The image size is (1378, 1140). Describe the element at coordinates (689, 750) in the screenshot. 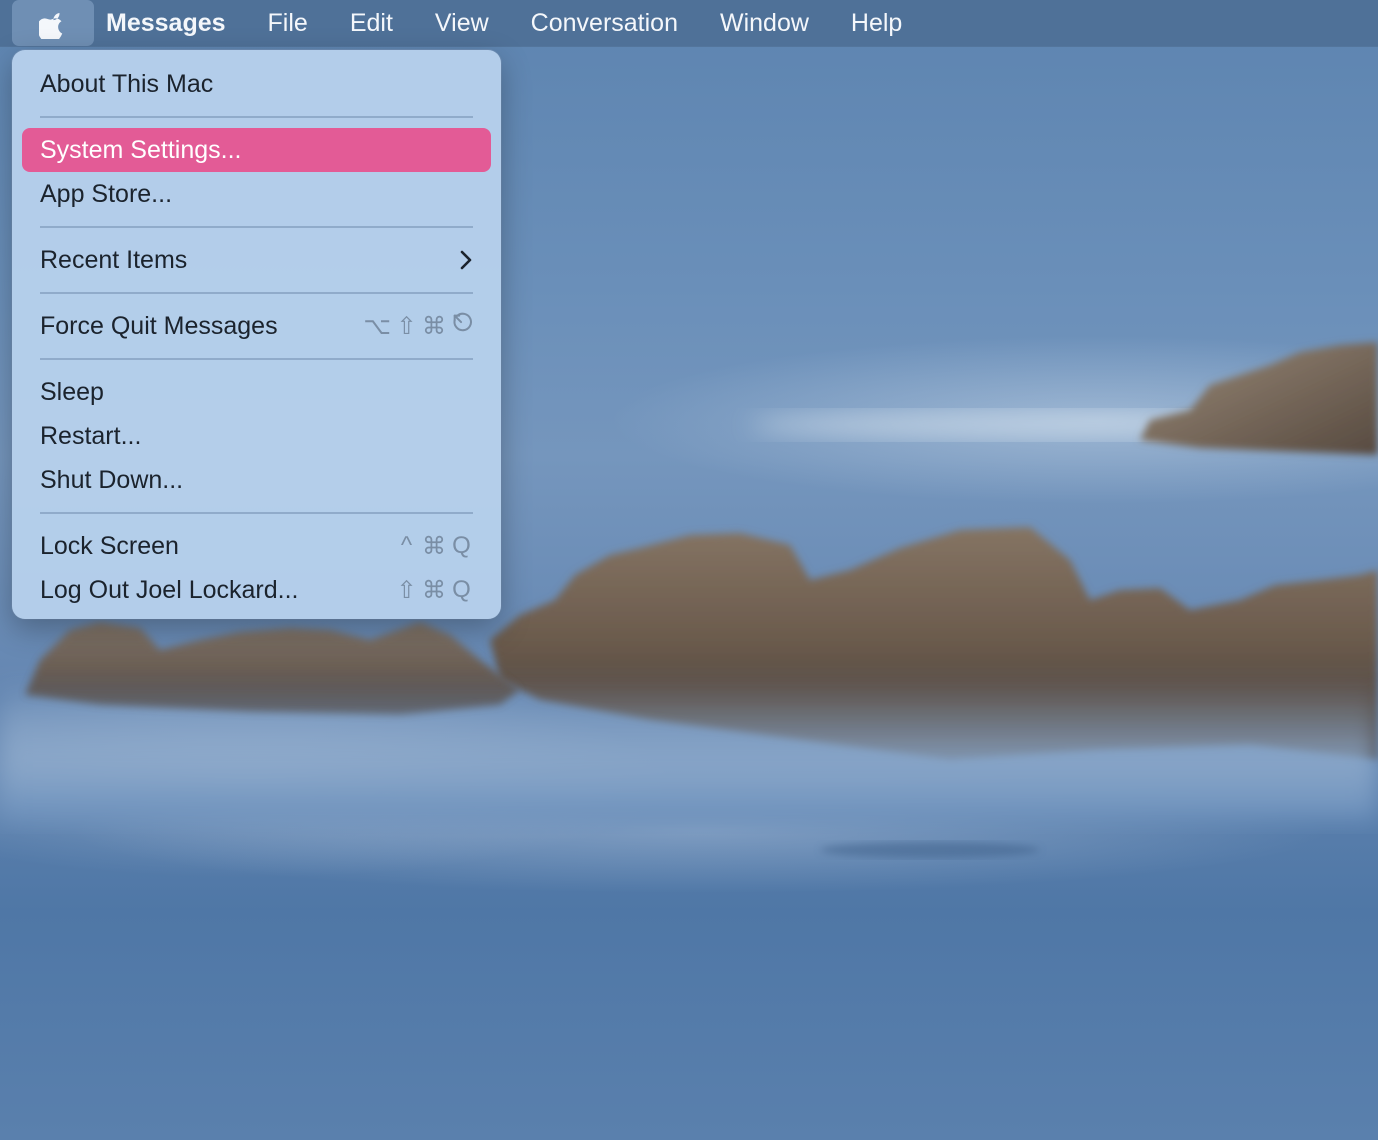

I see `mist-layer` at that location.